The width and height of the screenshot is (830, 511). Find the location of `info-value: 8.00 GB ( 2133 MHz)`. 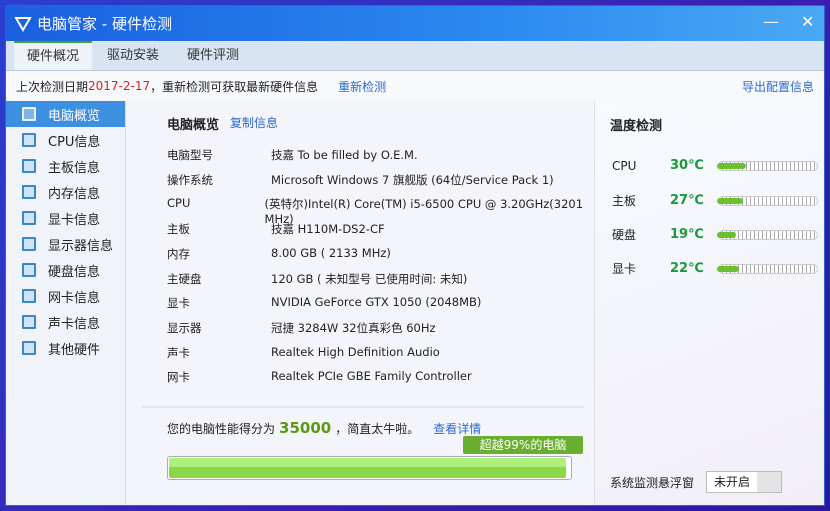

info-value: 8.00 GB ( 2133 MHz) is located at coordinates (331, 252).